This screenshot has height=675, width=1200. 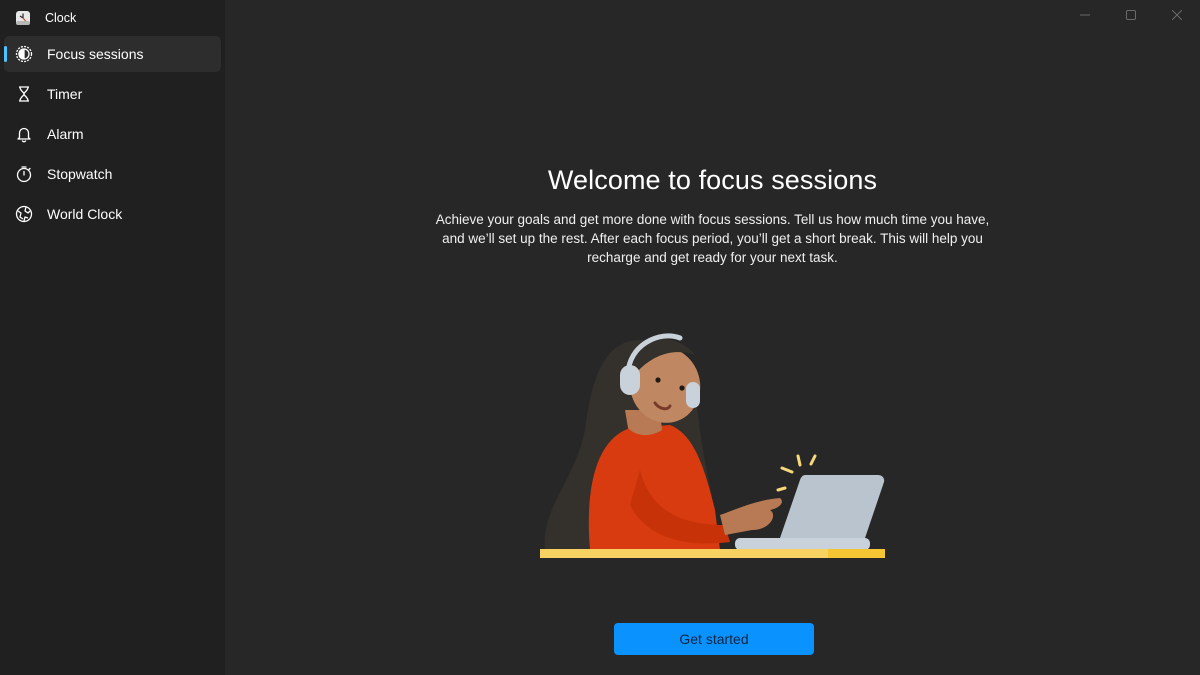 What do you see at coordinates (65, 134) in the screenshot?
I see `sidebar-item-label: Alarm` at bounding box center [65, 134].